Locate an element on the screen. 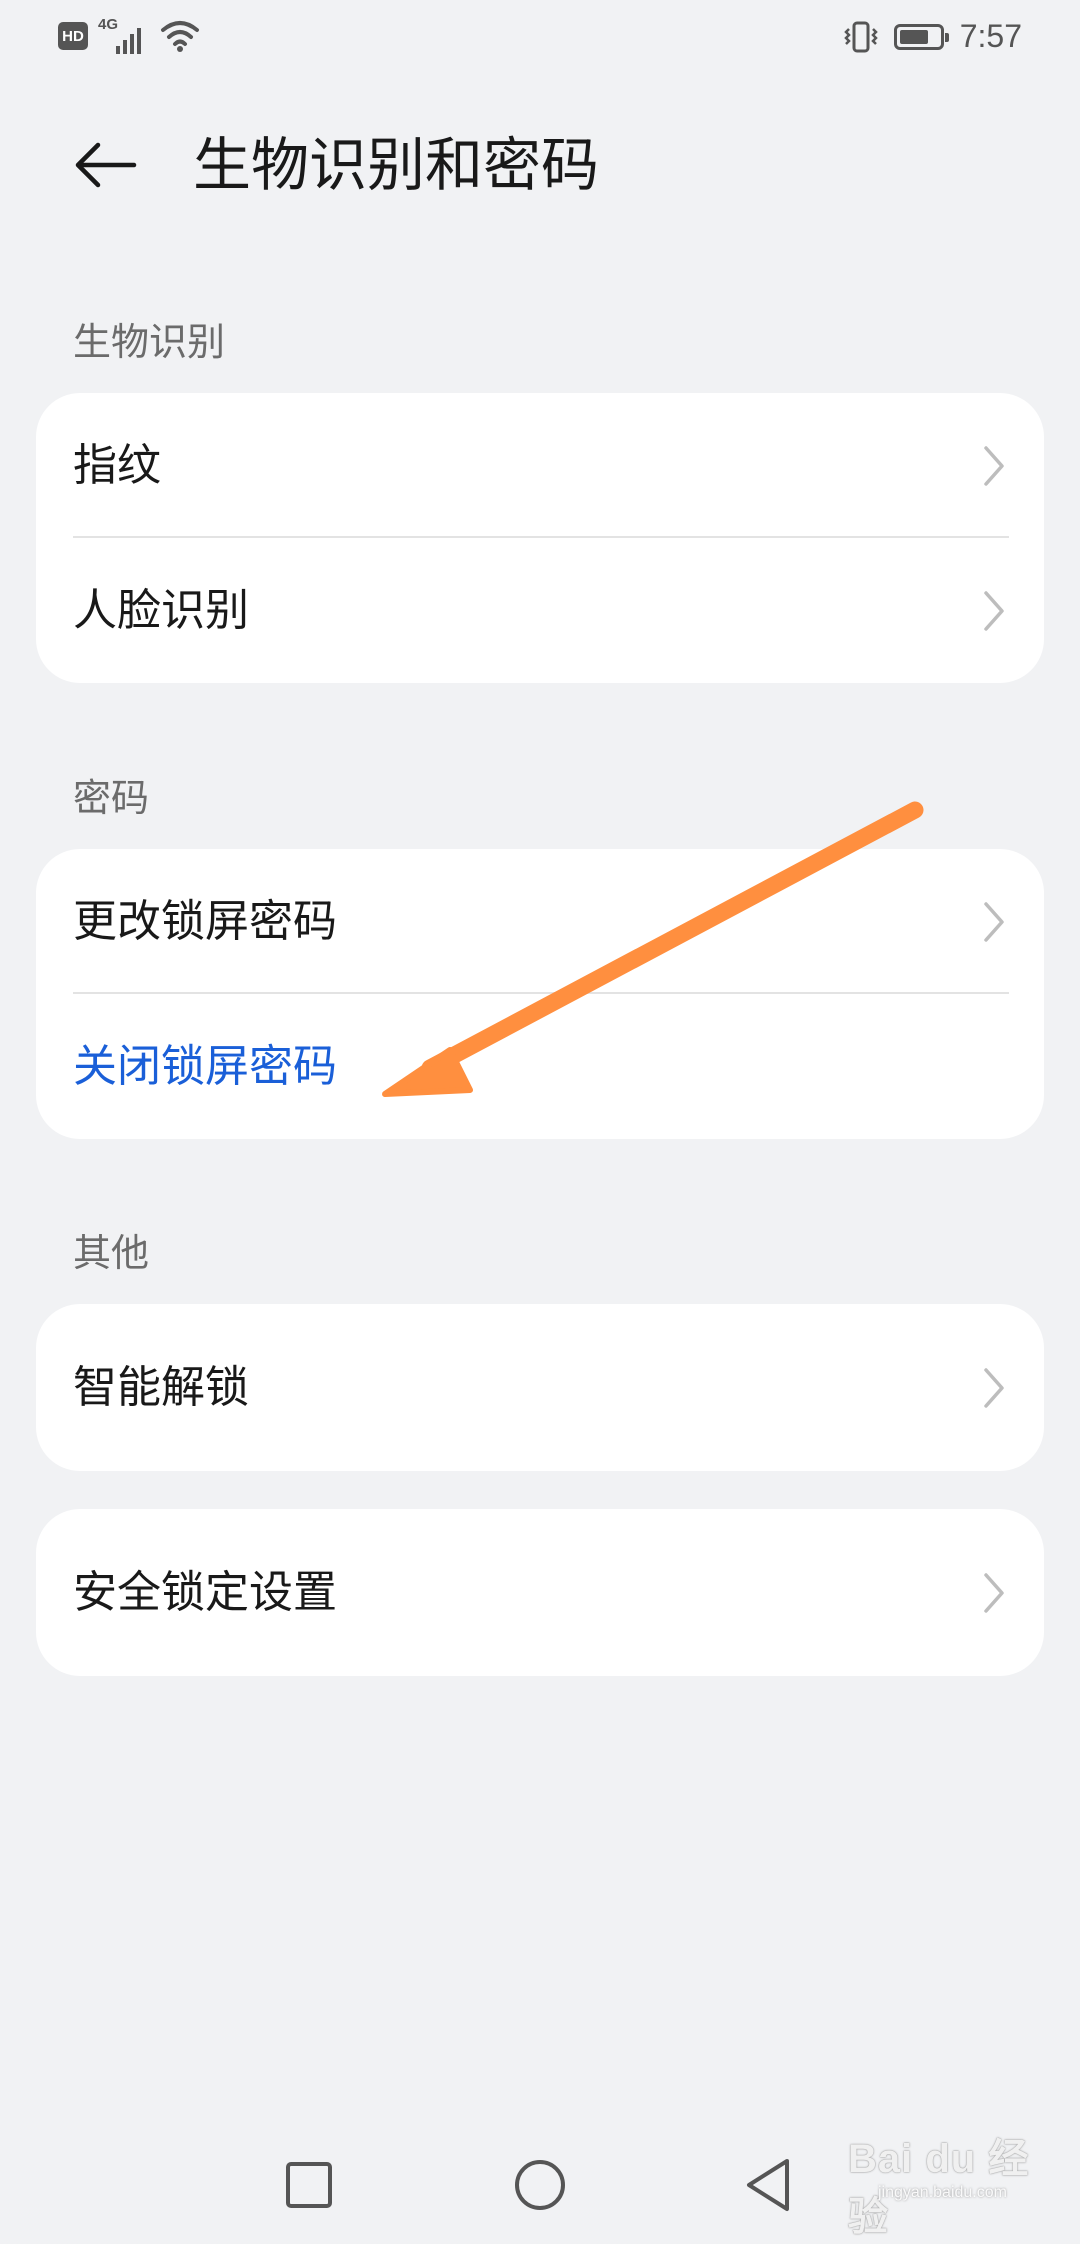  watermark-subtext: jingyan.baidu.com is located at coordinates (942, 2192).